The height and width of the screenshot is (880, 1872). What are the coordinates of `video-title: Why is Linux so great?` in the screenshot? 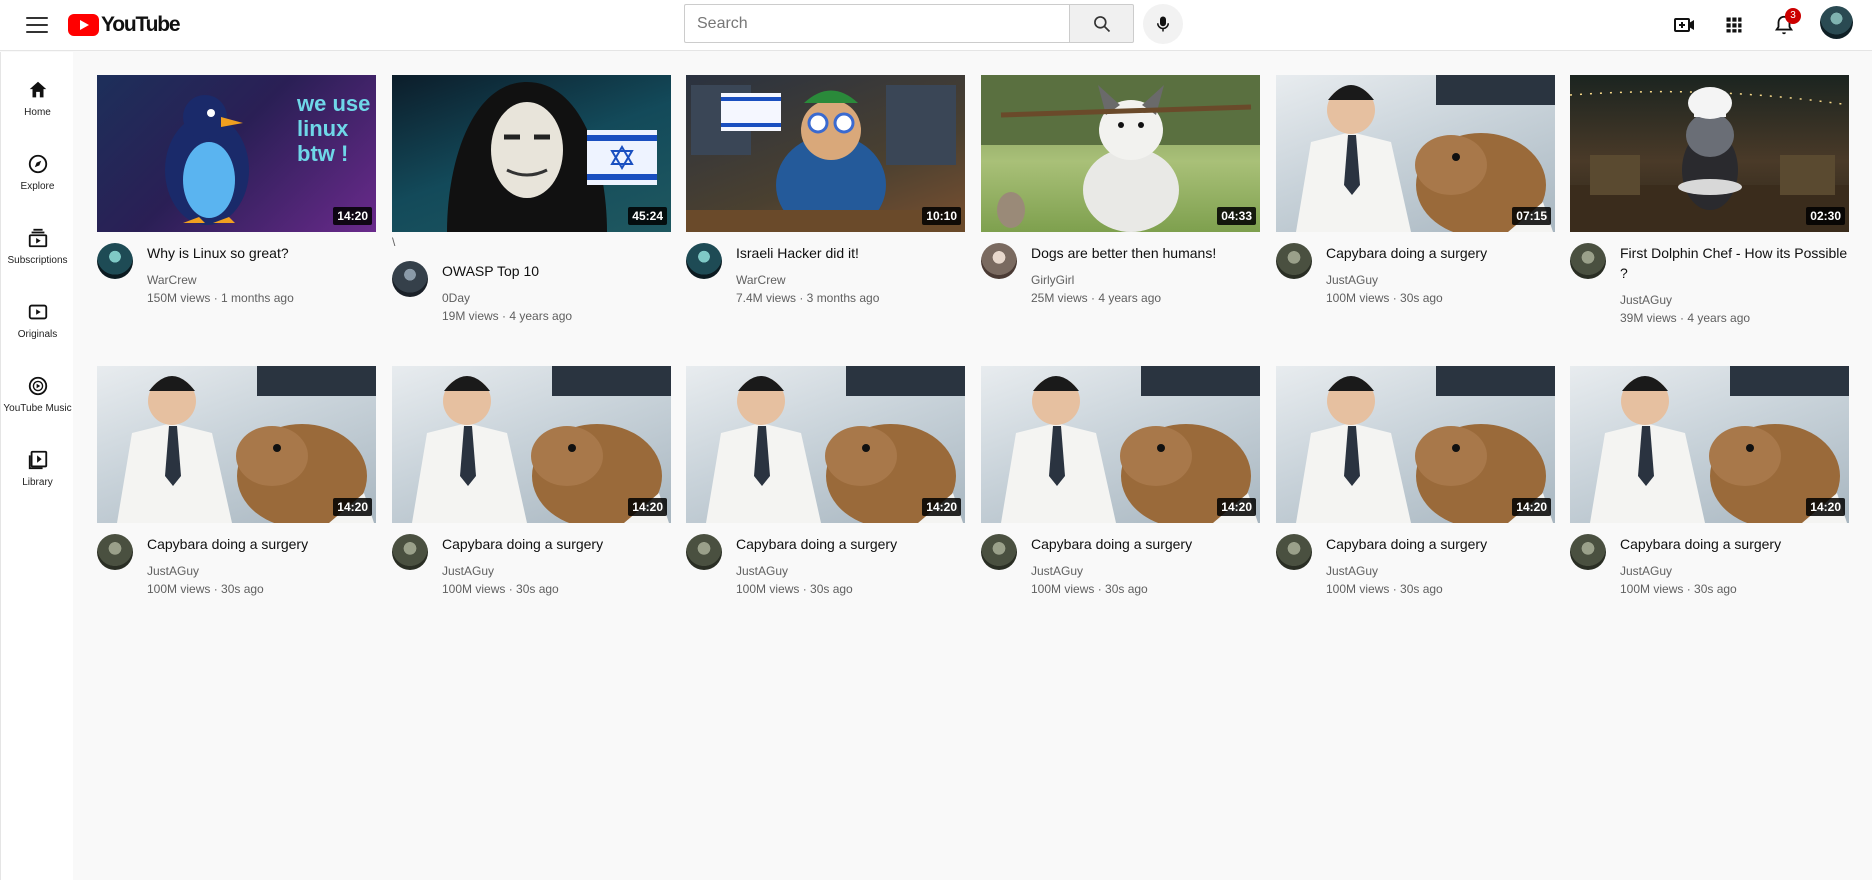 It's located at (261, 253).